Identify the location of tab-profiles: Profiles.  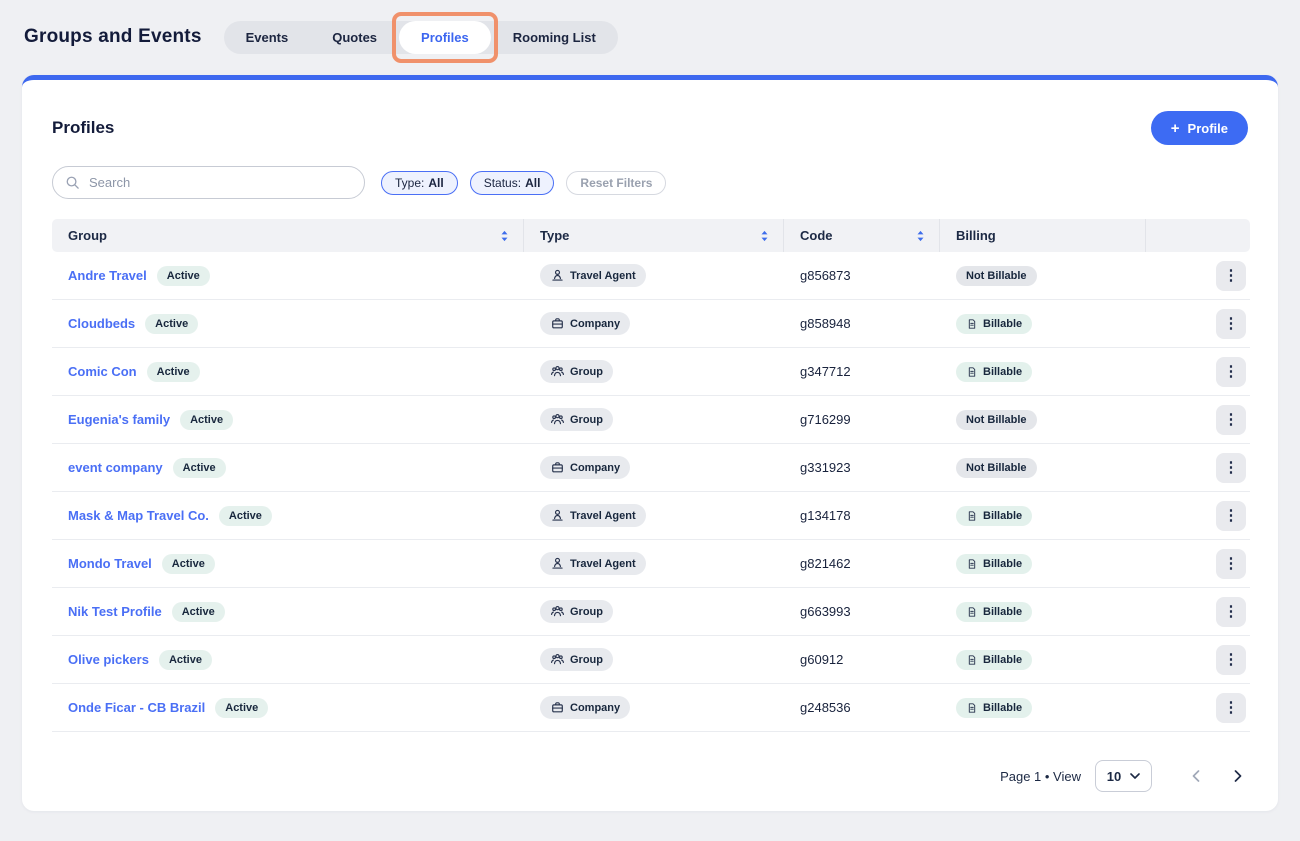
(445, 37).